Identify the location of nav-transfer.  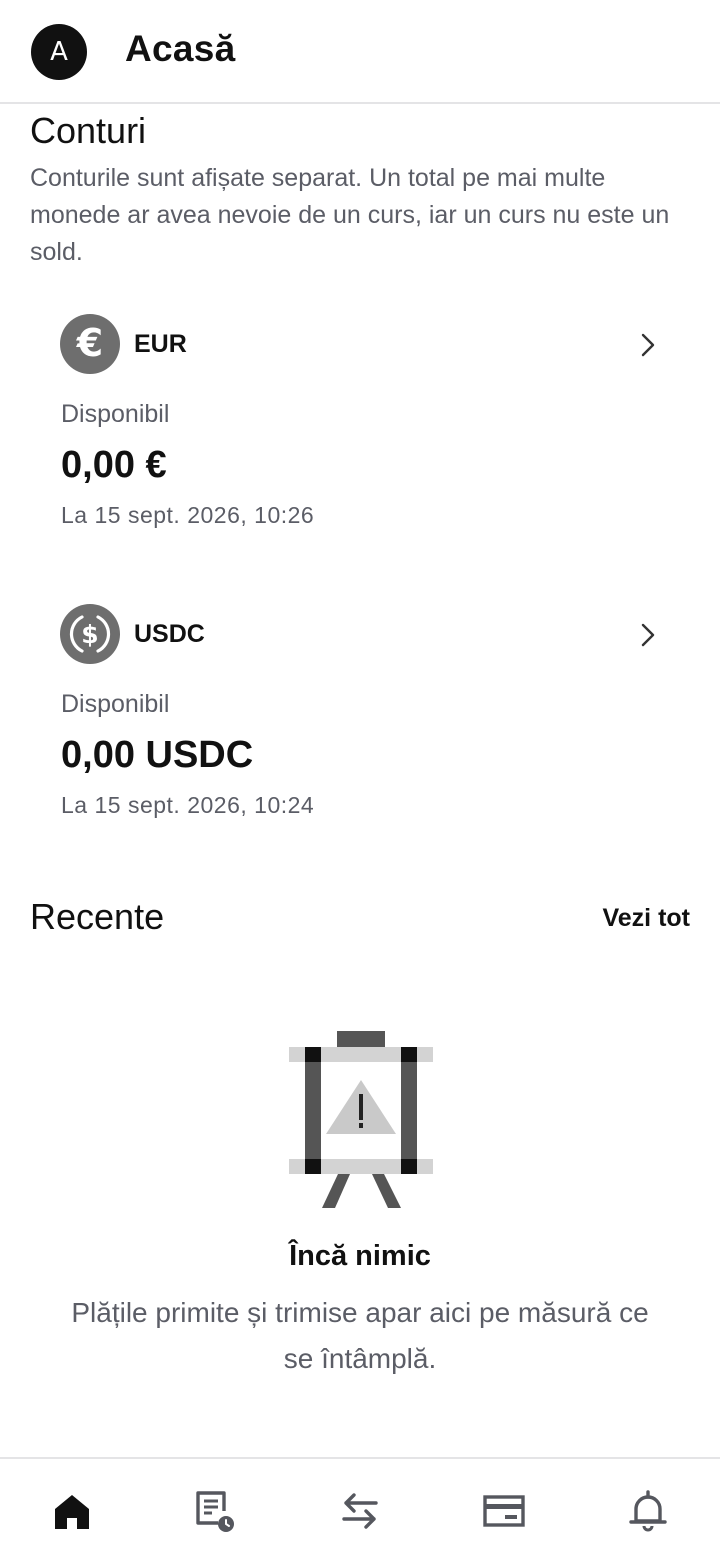
(360, 1511).